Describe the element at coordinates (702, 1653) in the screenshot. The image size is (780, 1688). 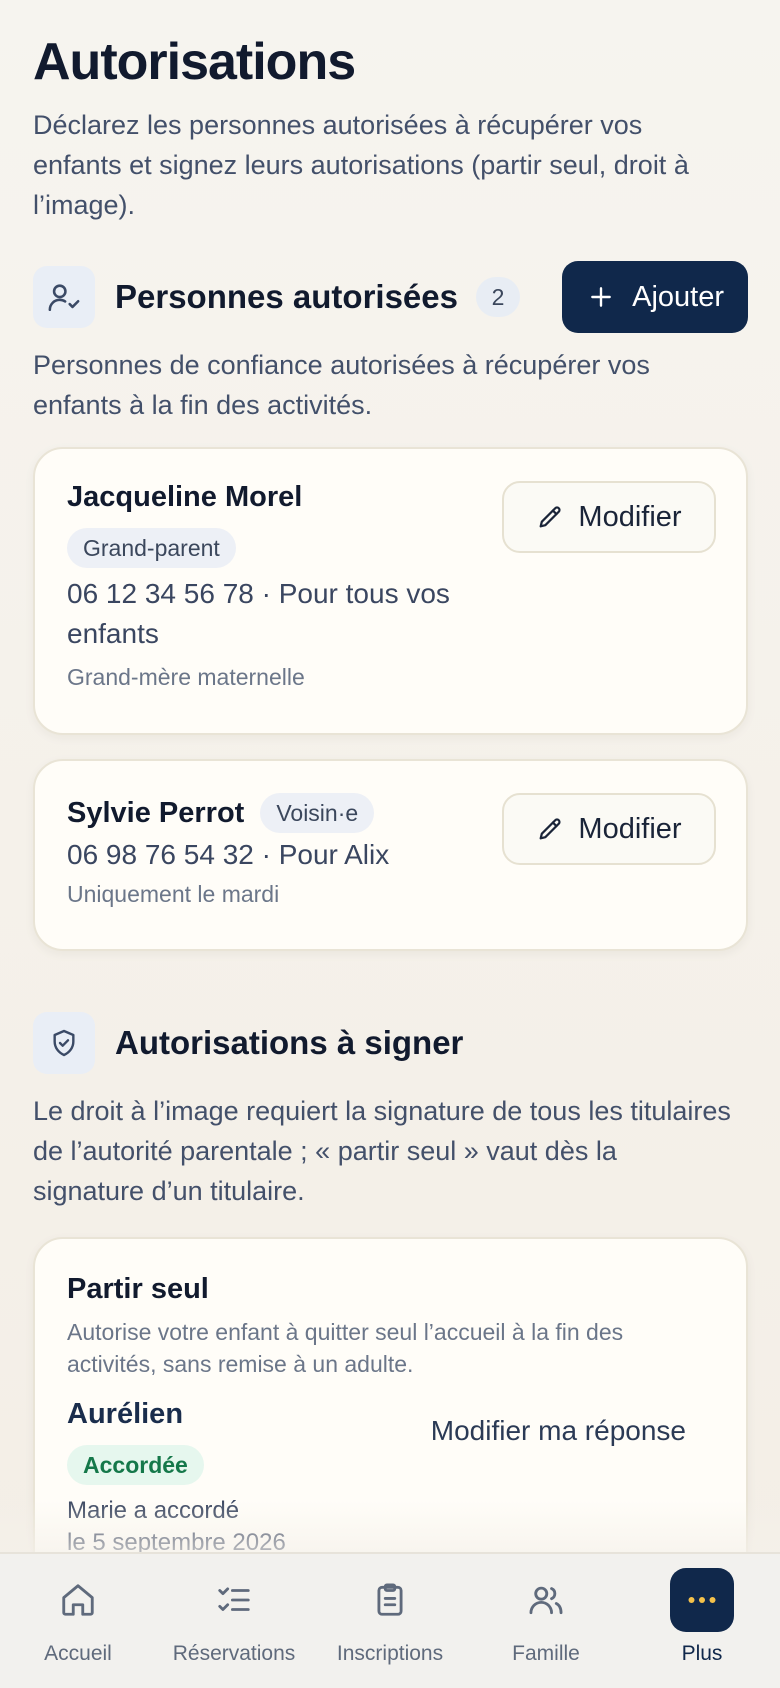
I see `nav-label: Plus` at that location.